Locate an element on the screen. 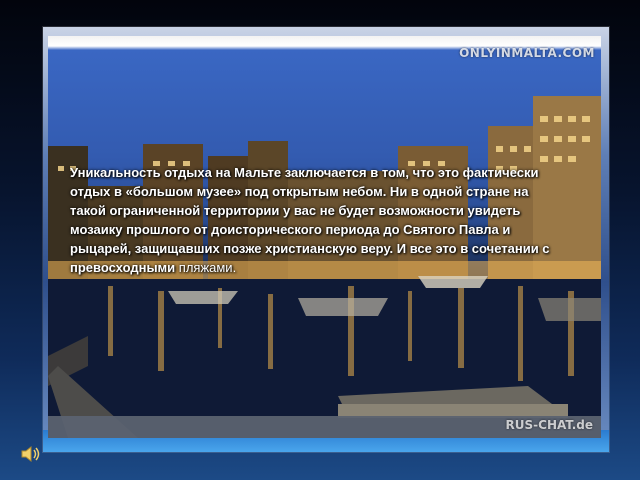 This screenshot has height=480, width=640. body-text-tail: пляжами. is located at coordinates (206, 267).